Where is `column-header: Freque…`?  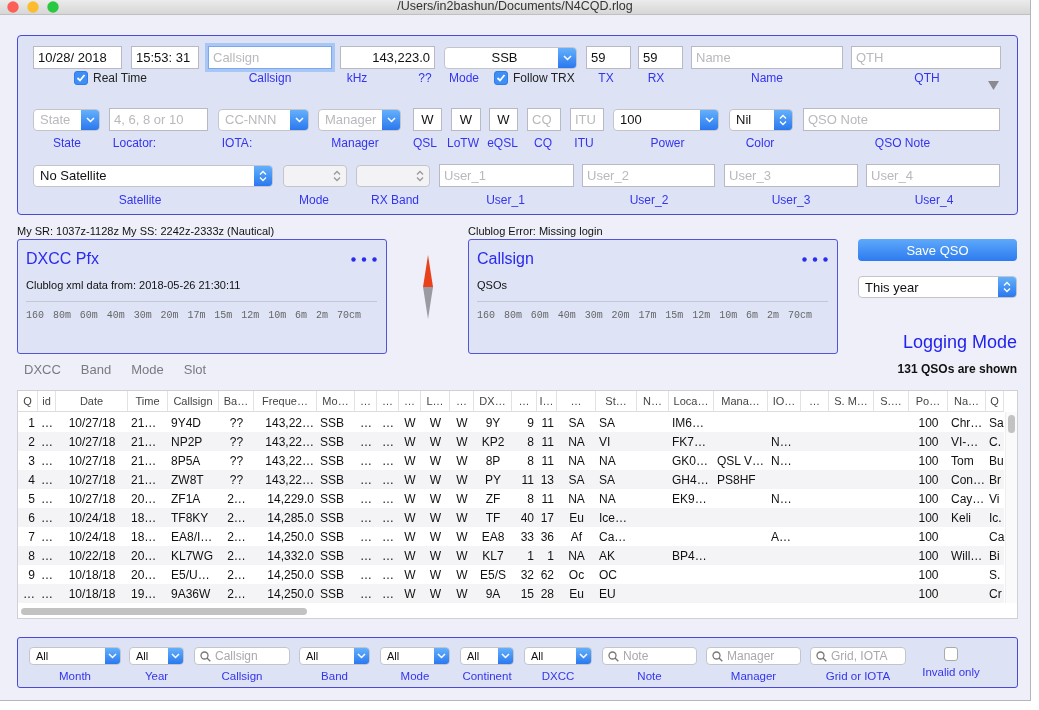
column-header: Freque… is located at coordinates (285, 401).